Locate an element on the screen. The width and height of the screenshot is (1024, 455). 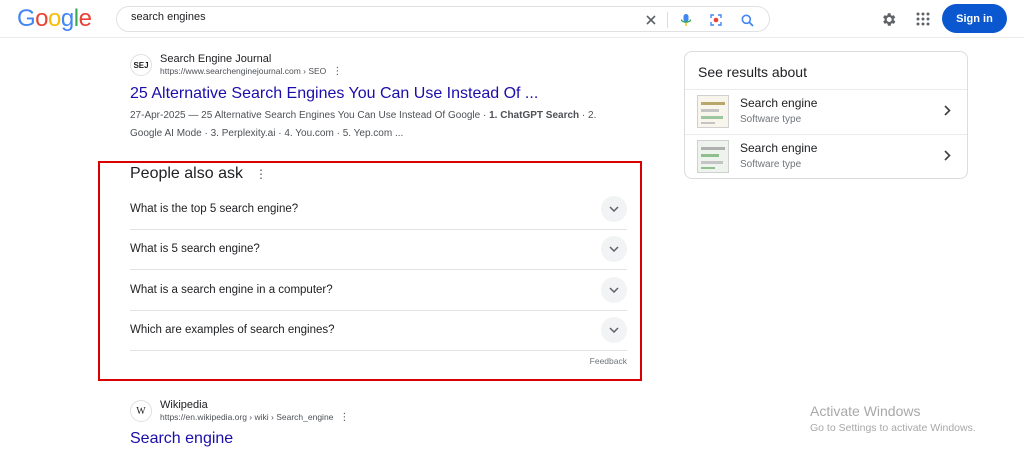
logo-letter: G is located at coordinates (26, 18).